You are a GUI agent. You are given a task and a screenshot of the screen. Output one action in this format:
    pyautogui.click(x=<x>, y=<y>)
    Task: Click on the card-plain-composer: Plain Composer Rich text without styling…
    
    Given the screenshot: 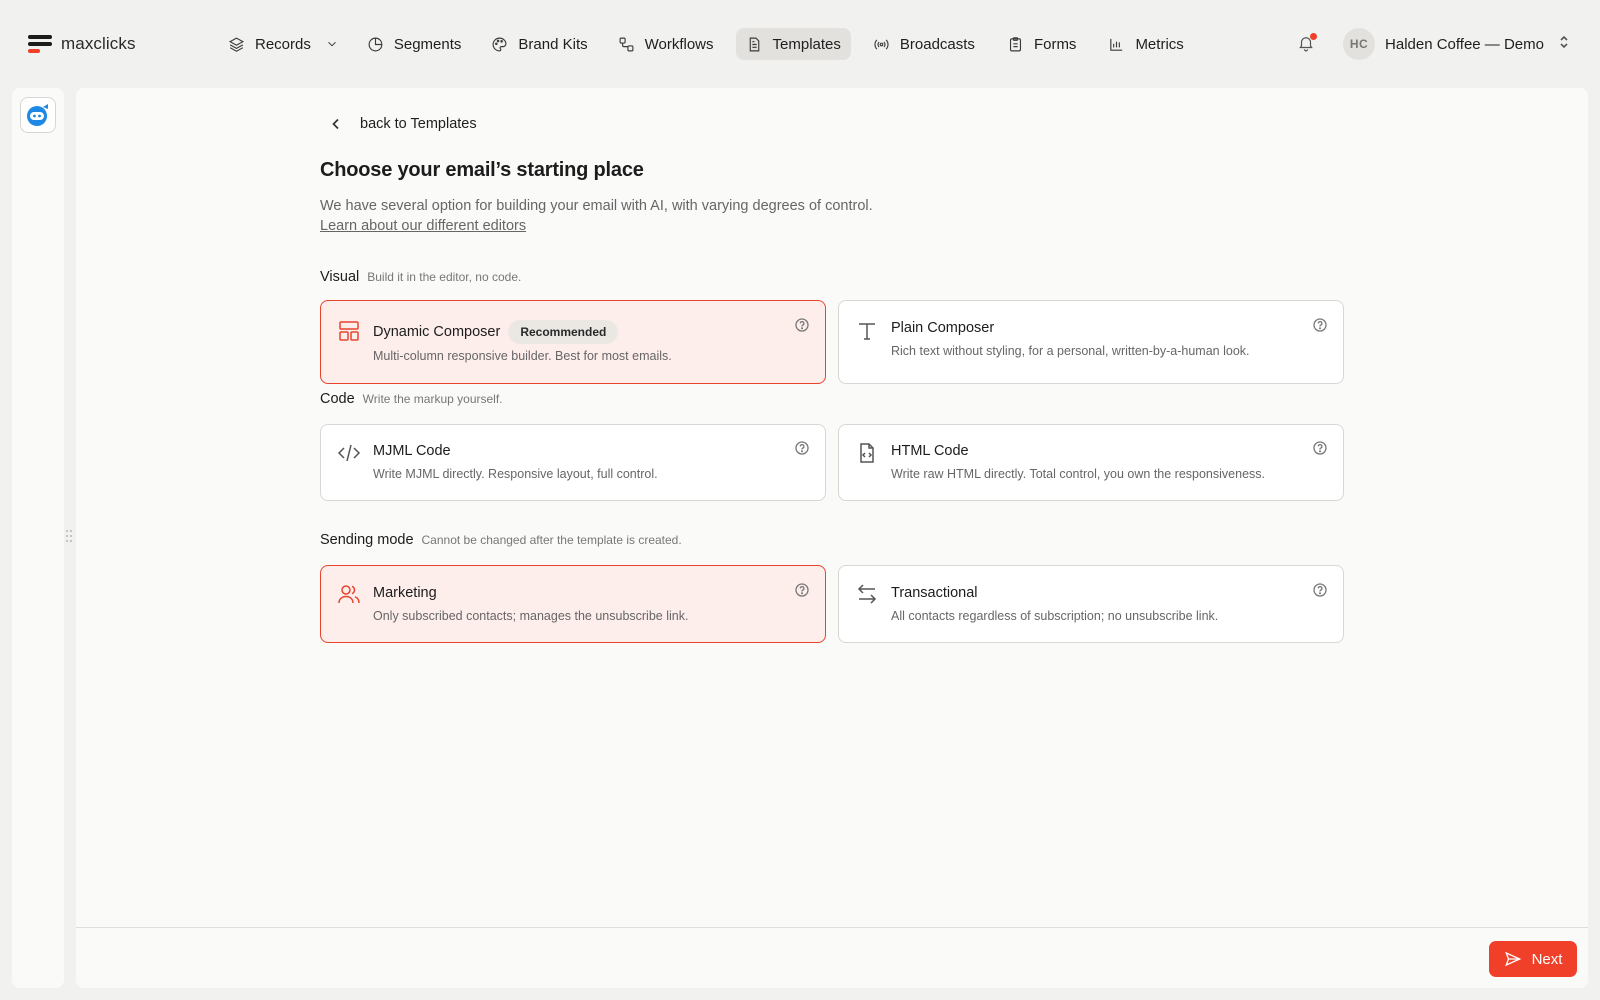 What is the action you would take?
    pyautogui.click(x=1091, y=342)
    